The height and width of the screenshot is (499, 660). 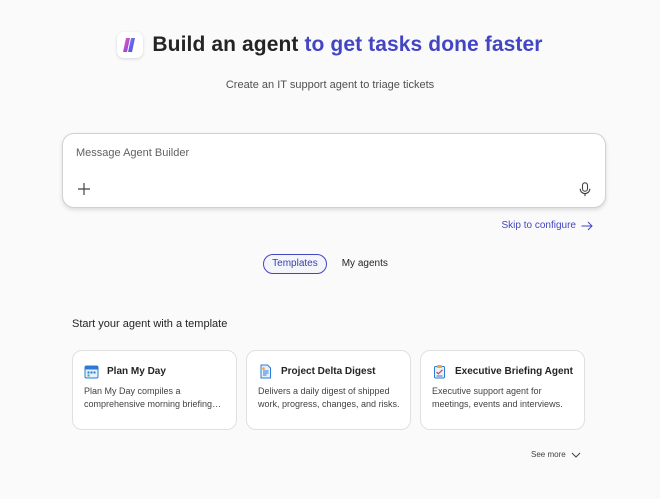 What do you see at coordinates (576, 455) in the screenshot?
I see `chevron-down-icon` at bounding box center [576, 455].